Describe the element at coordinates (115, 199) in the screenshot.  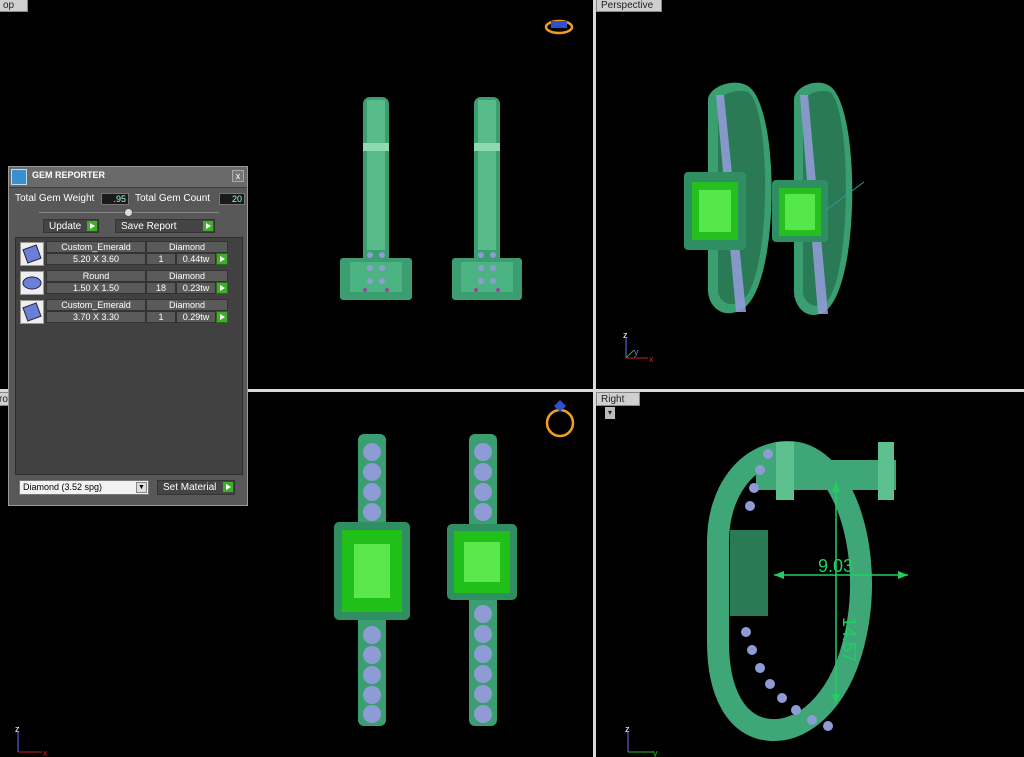
I see `total-gem-weight-value: .95` at that location.